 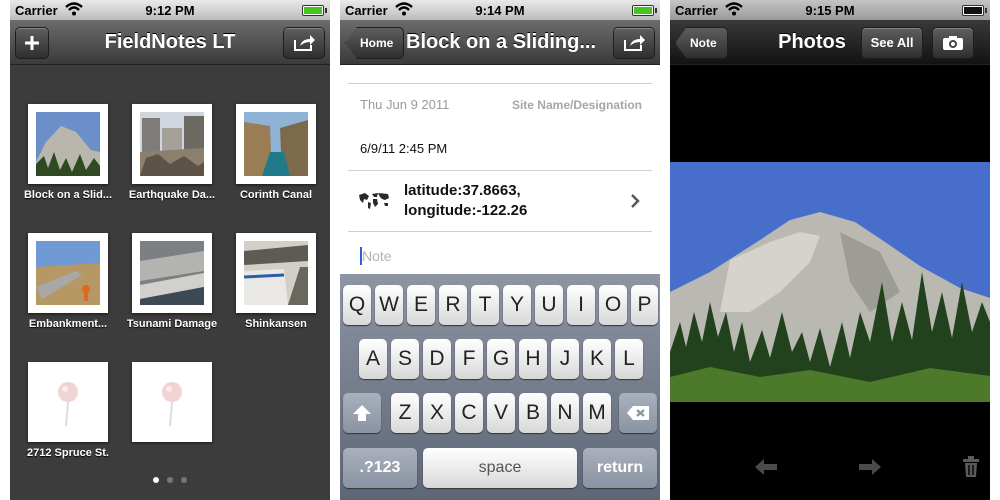 What do you see at coordinates (380, 468) in the screenshot?
I see `numbers-key: .?123` at bounding box center [380, 468].